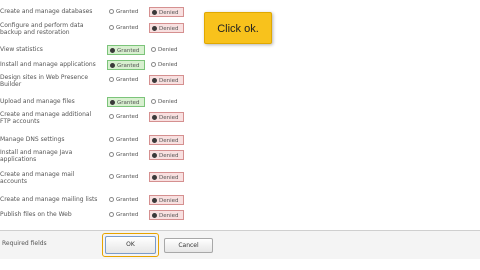 The height and width of the screenshot is (270, 480). Describe the element at coordinates (24, 243) in the screenshot. I see `required-fields-label: Required fields` at that location.